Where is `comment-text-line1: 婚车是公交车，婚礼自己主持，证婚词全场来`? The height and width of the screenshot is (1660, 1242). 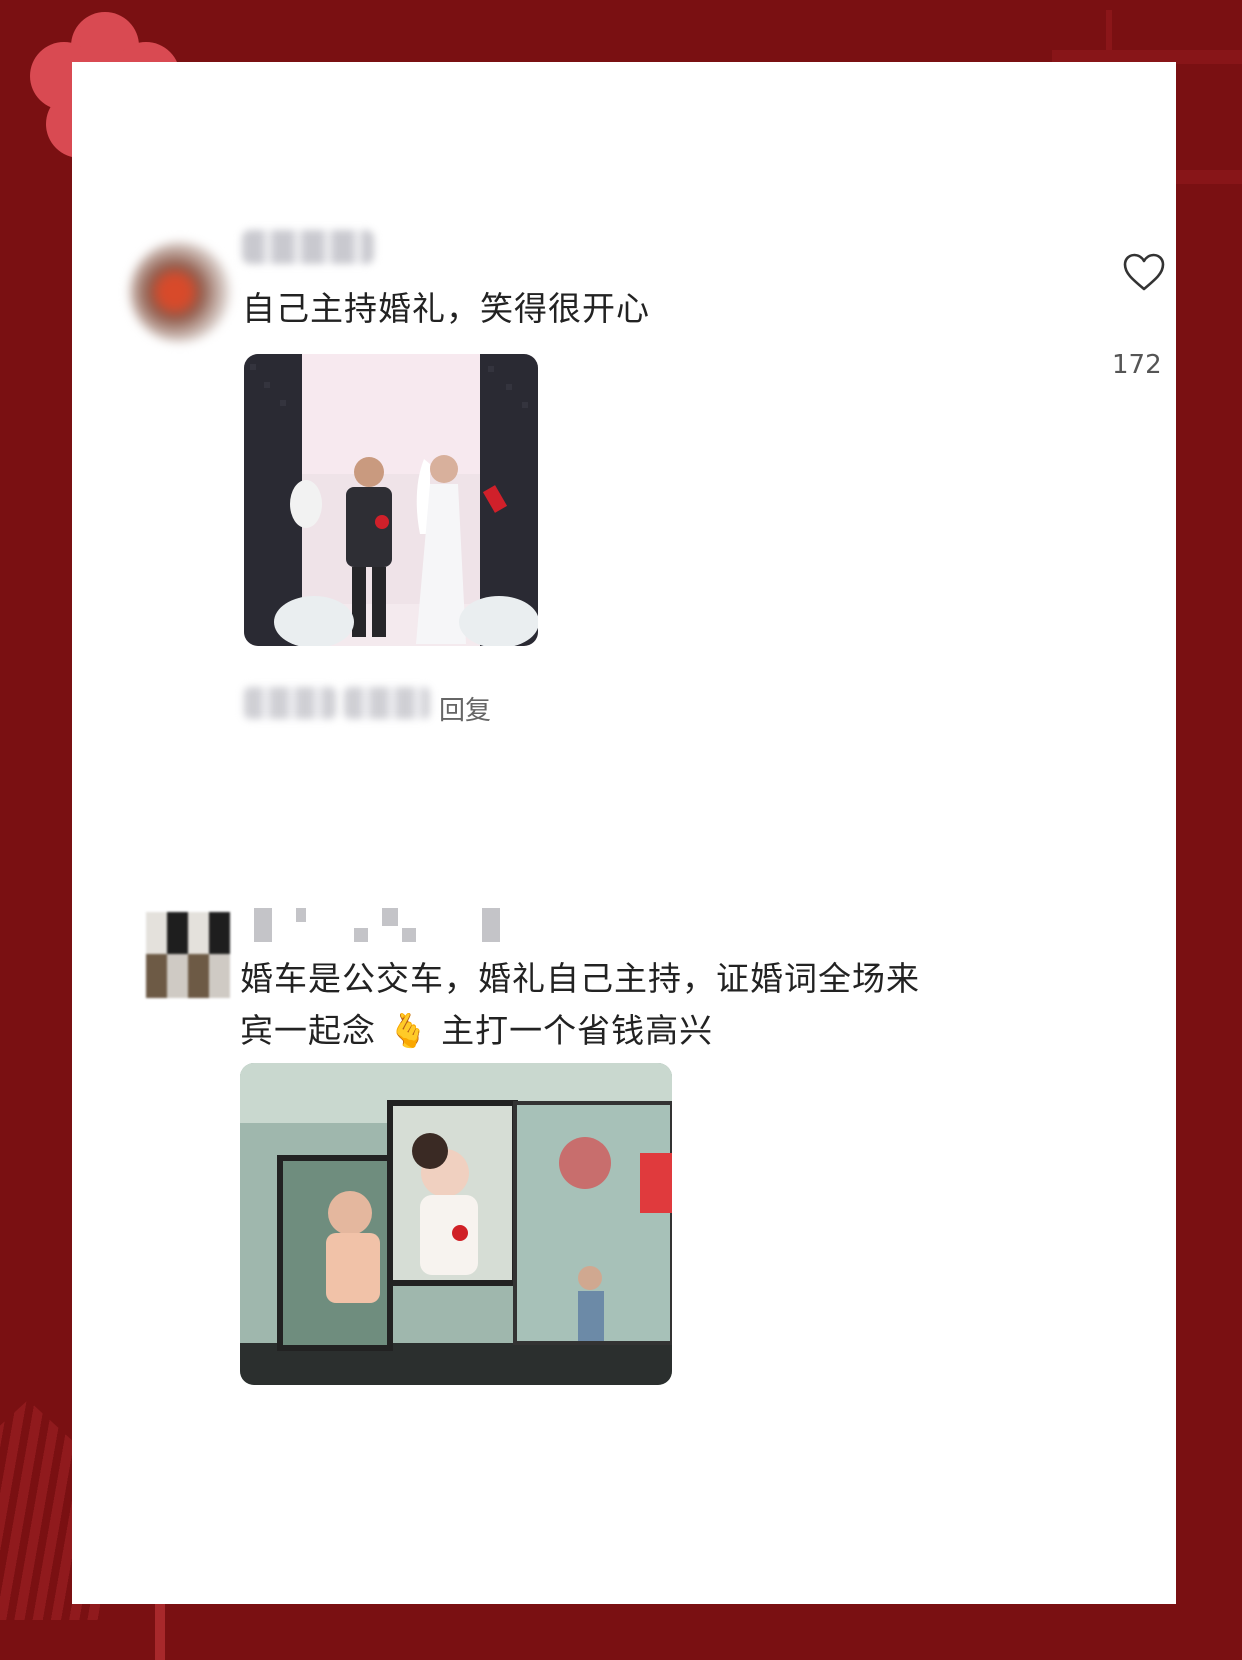
comment-text-line1: 婚车是公交车，婚礼自己主持，证婚词全场来 is located at coordinates (580, 978).